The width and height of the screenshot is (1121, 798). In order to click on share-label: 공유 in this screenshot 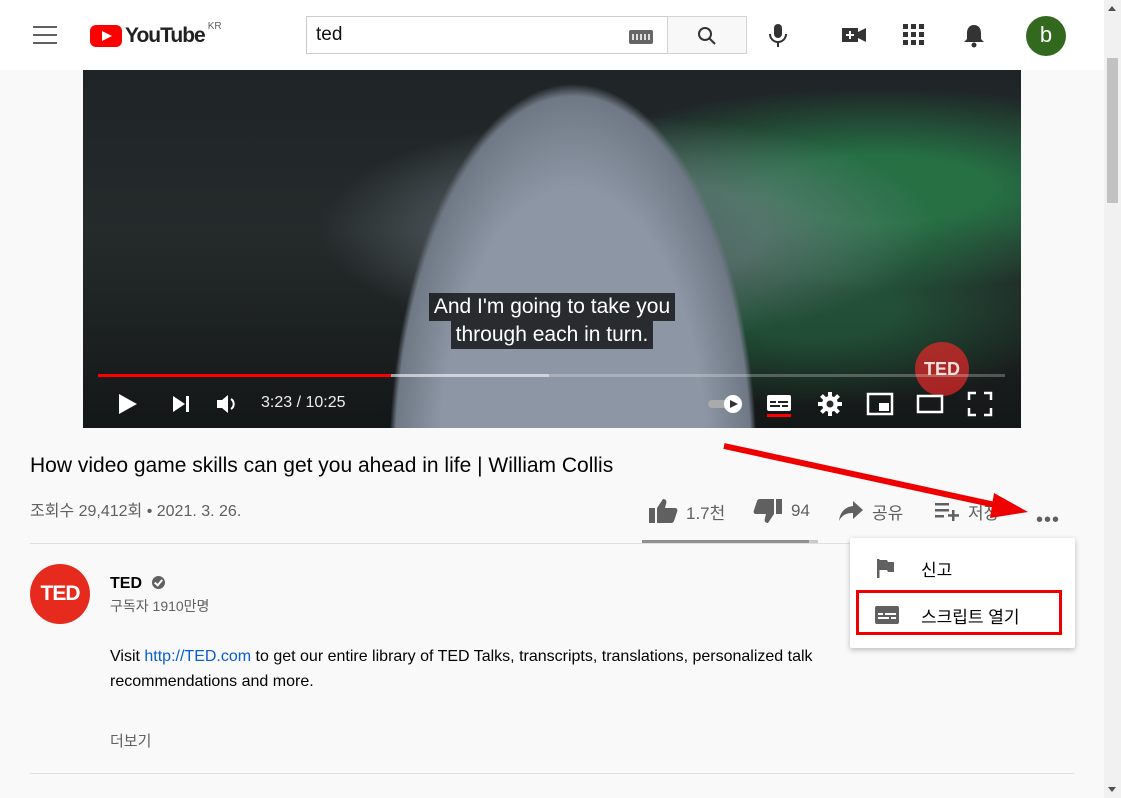, I will do `click(888, 513)`.